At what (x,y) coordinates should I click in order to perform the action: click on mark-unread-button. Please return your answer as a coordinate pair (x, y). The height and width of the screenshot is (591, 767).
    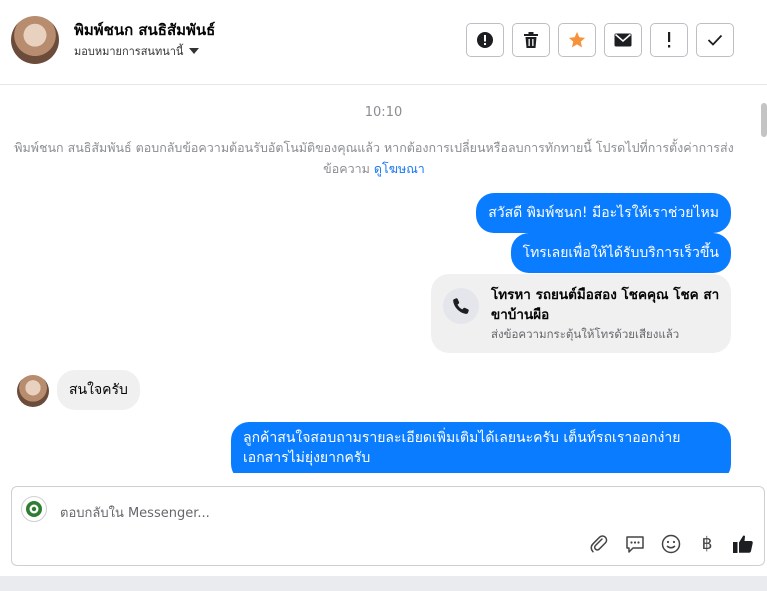
    Looking at the image, I should click on (623, 40).